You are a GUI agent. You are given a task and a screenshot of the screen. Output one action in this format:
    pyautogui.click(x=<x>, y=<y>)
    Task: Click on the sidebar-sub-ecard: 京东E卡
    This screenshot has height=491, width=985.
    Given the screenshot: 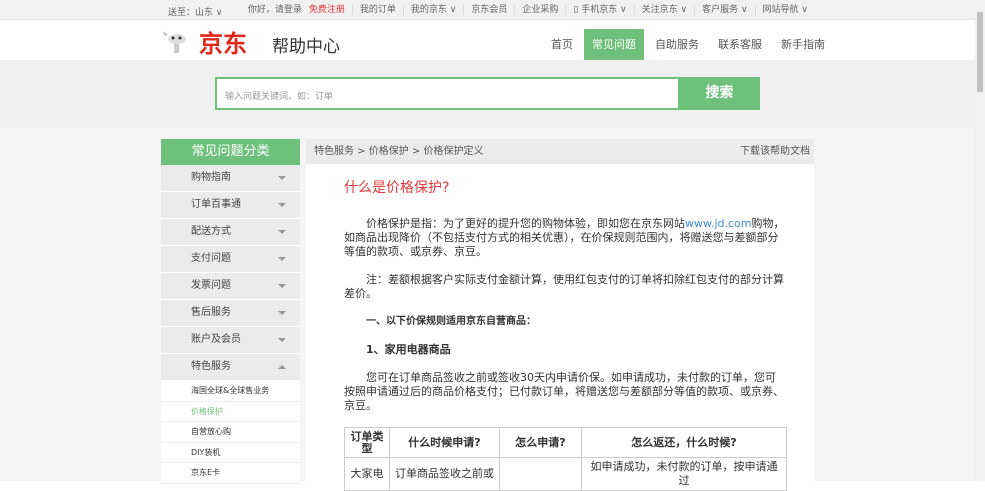 What is the action you would take?
    pyautogui.click(x=230, y=473)
    